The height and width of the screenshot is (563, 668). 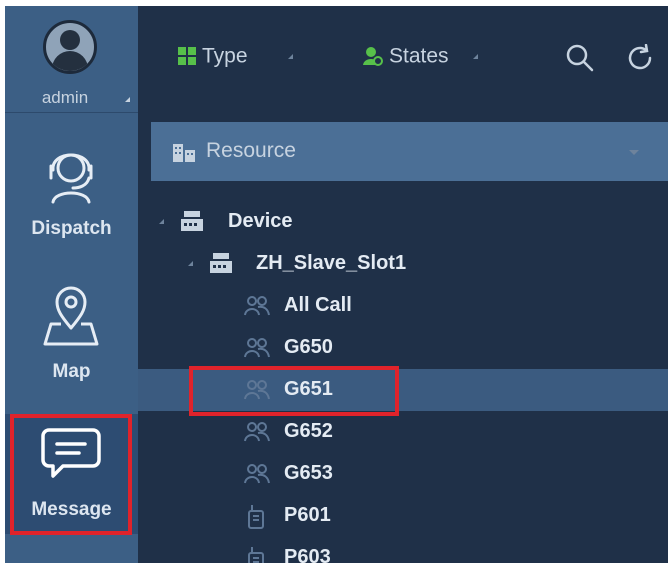 I want to click on tree-node-label: ZH_Slave_Slot1, so click(x=331, y=263).